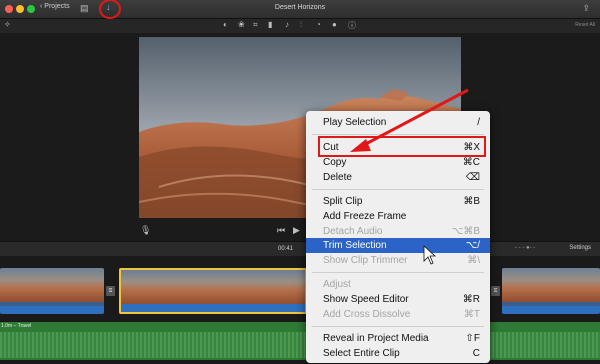  What do you see at coordinates (415, 118) in the screenshot?
I see `annotation-arrow` at bounding box center [415, 118].